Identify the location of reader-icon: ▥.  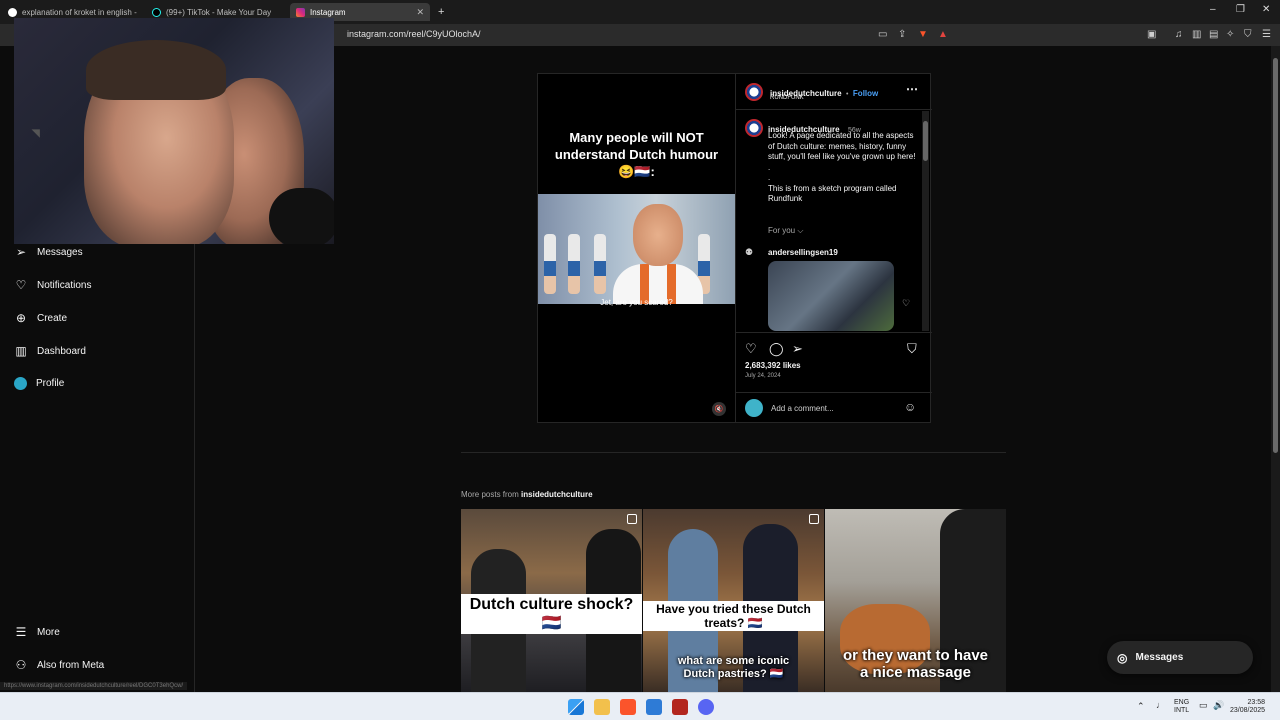
(1196, 34).